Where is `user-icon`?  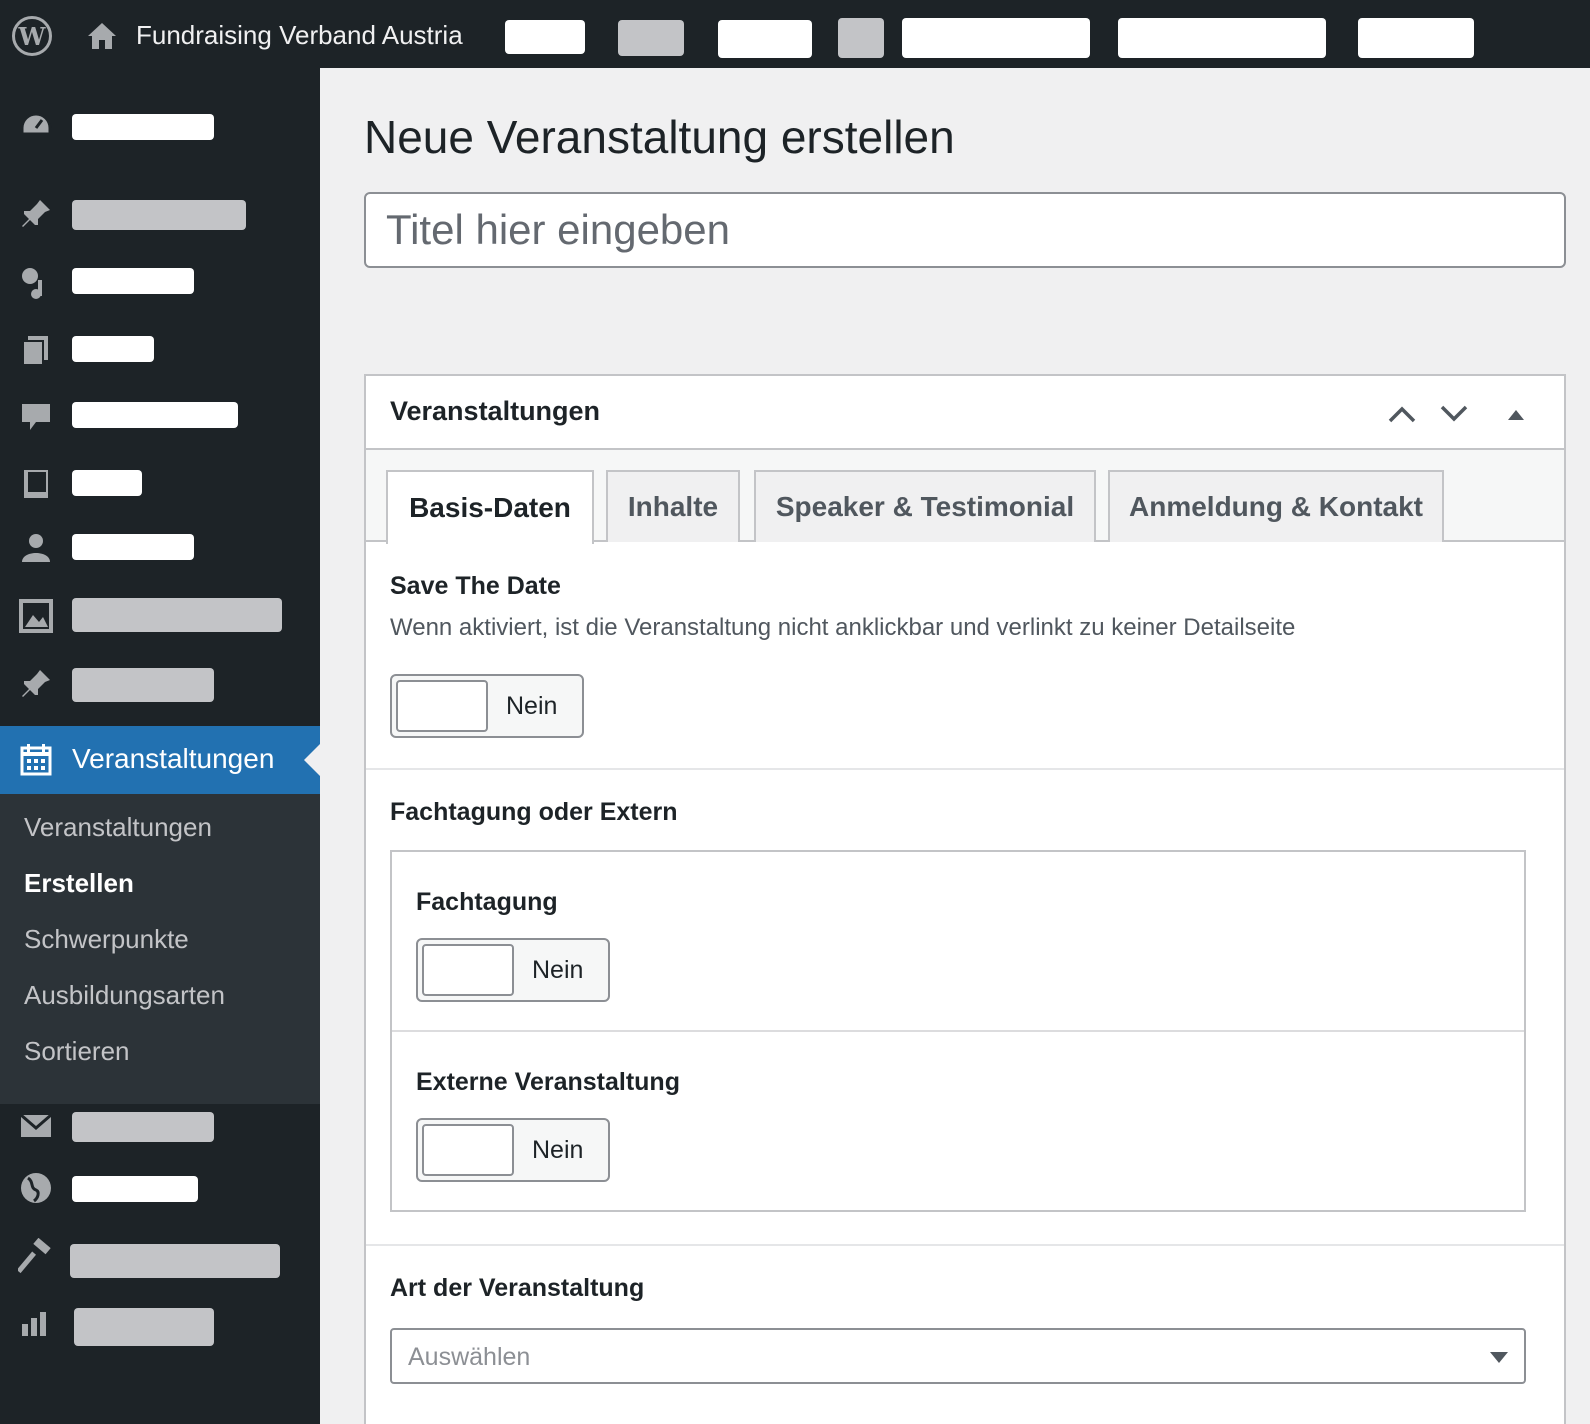
user-icon is located at coordinates (36, 548).